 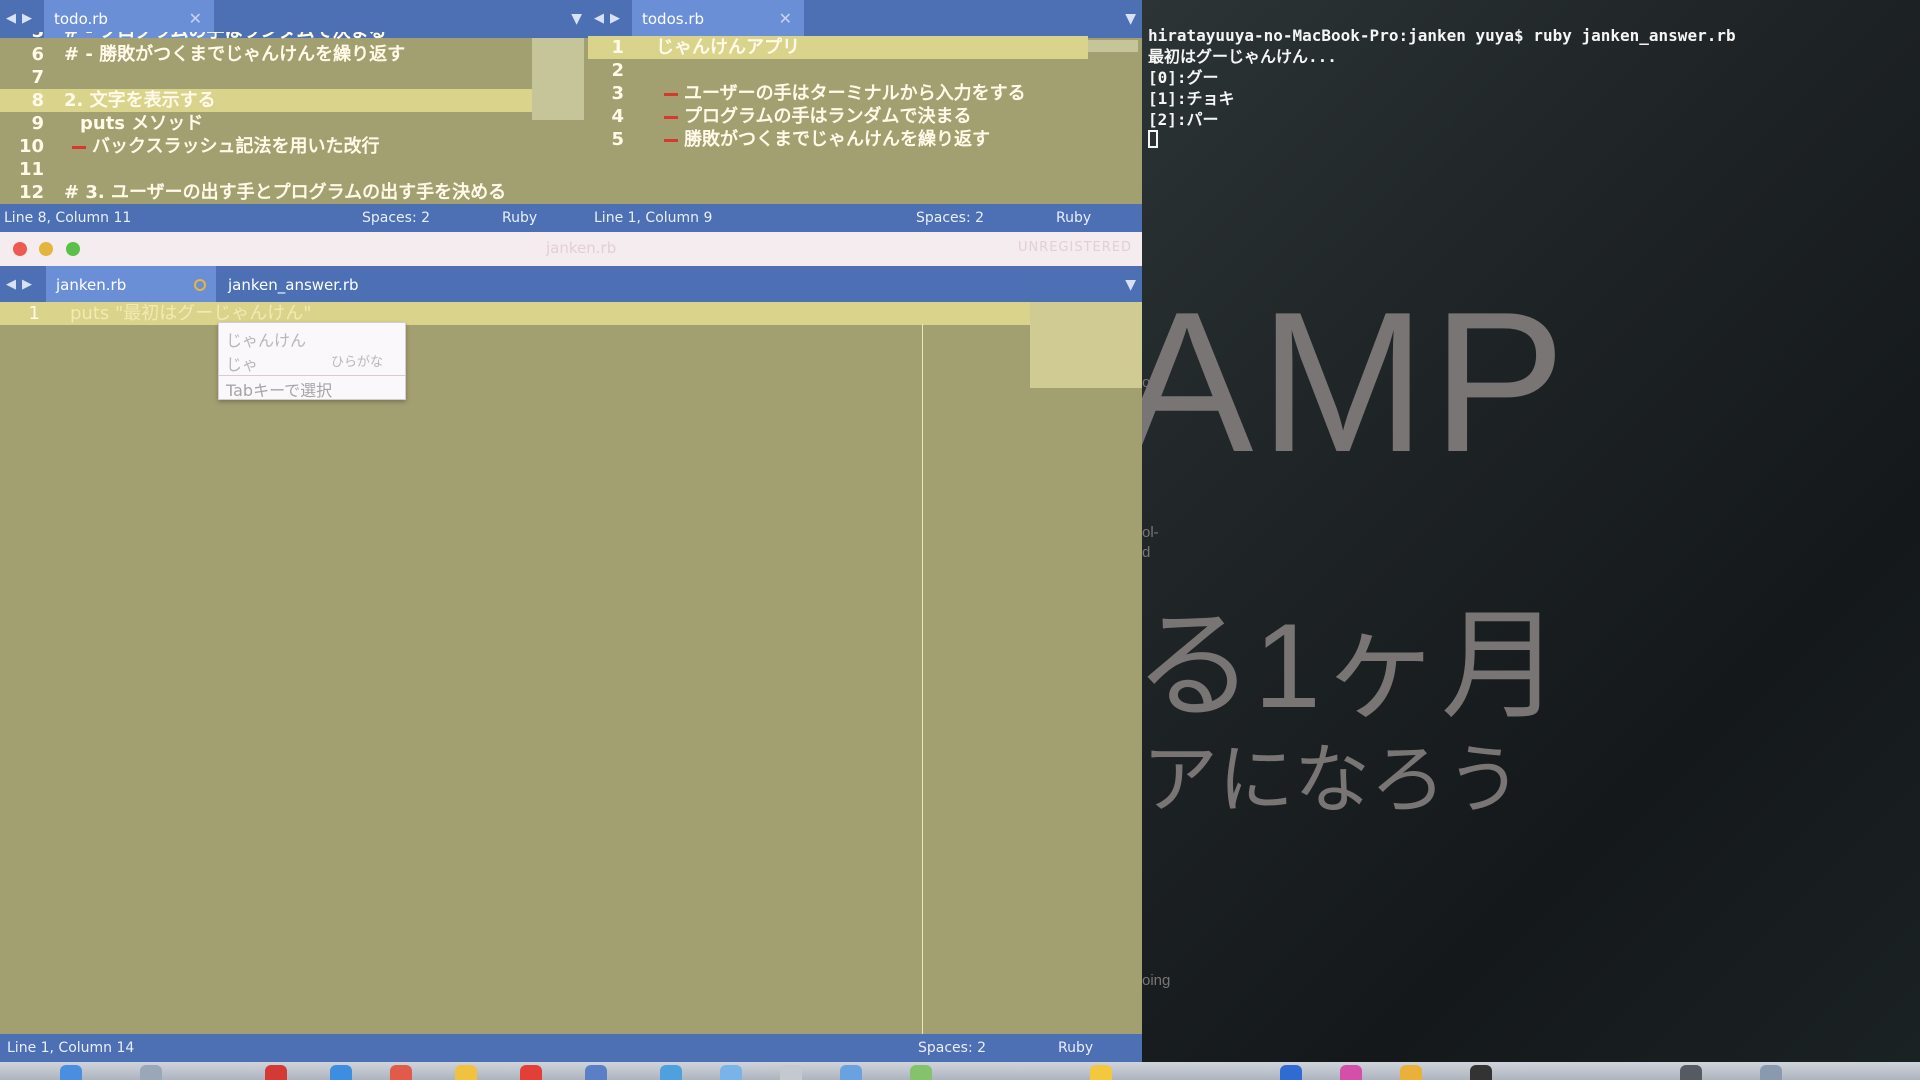 What do you see at coordinates (818, 93) in the screenshot?
I see `code-line: 3 ユーザーの手はターミナルから入力をする` at bounding box center [818, 93].